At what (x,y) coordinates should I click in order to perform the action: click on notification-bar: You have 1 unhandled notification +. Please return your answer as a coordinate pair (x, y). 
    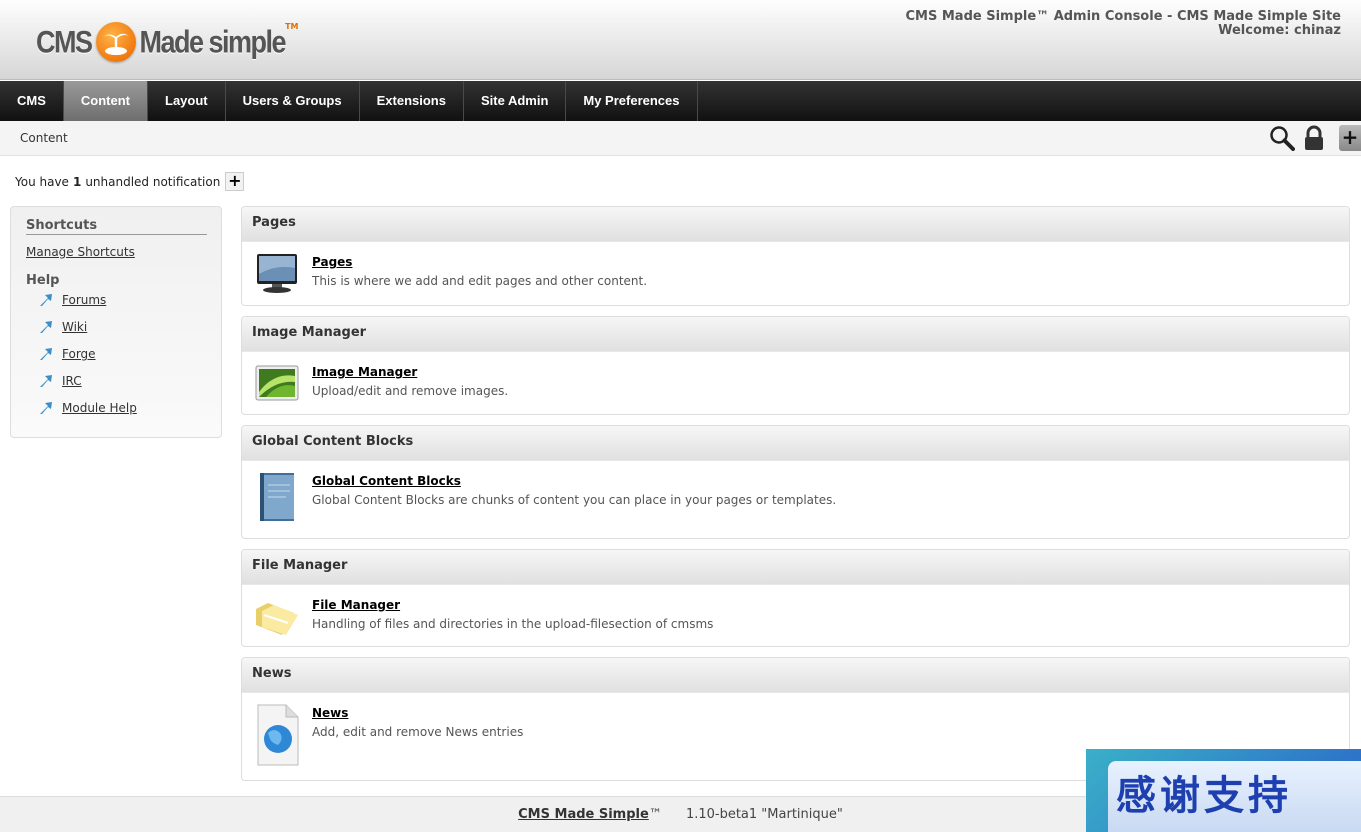
    Looking at the image, I should click on (130, 181).